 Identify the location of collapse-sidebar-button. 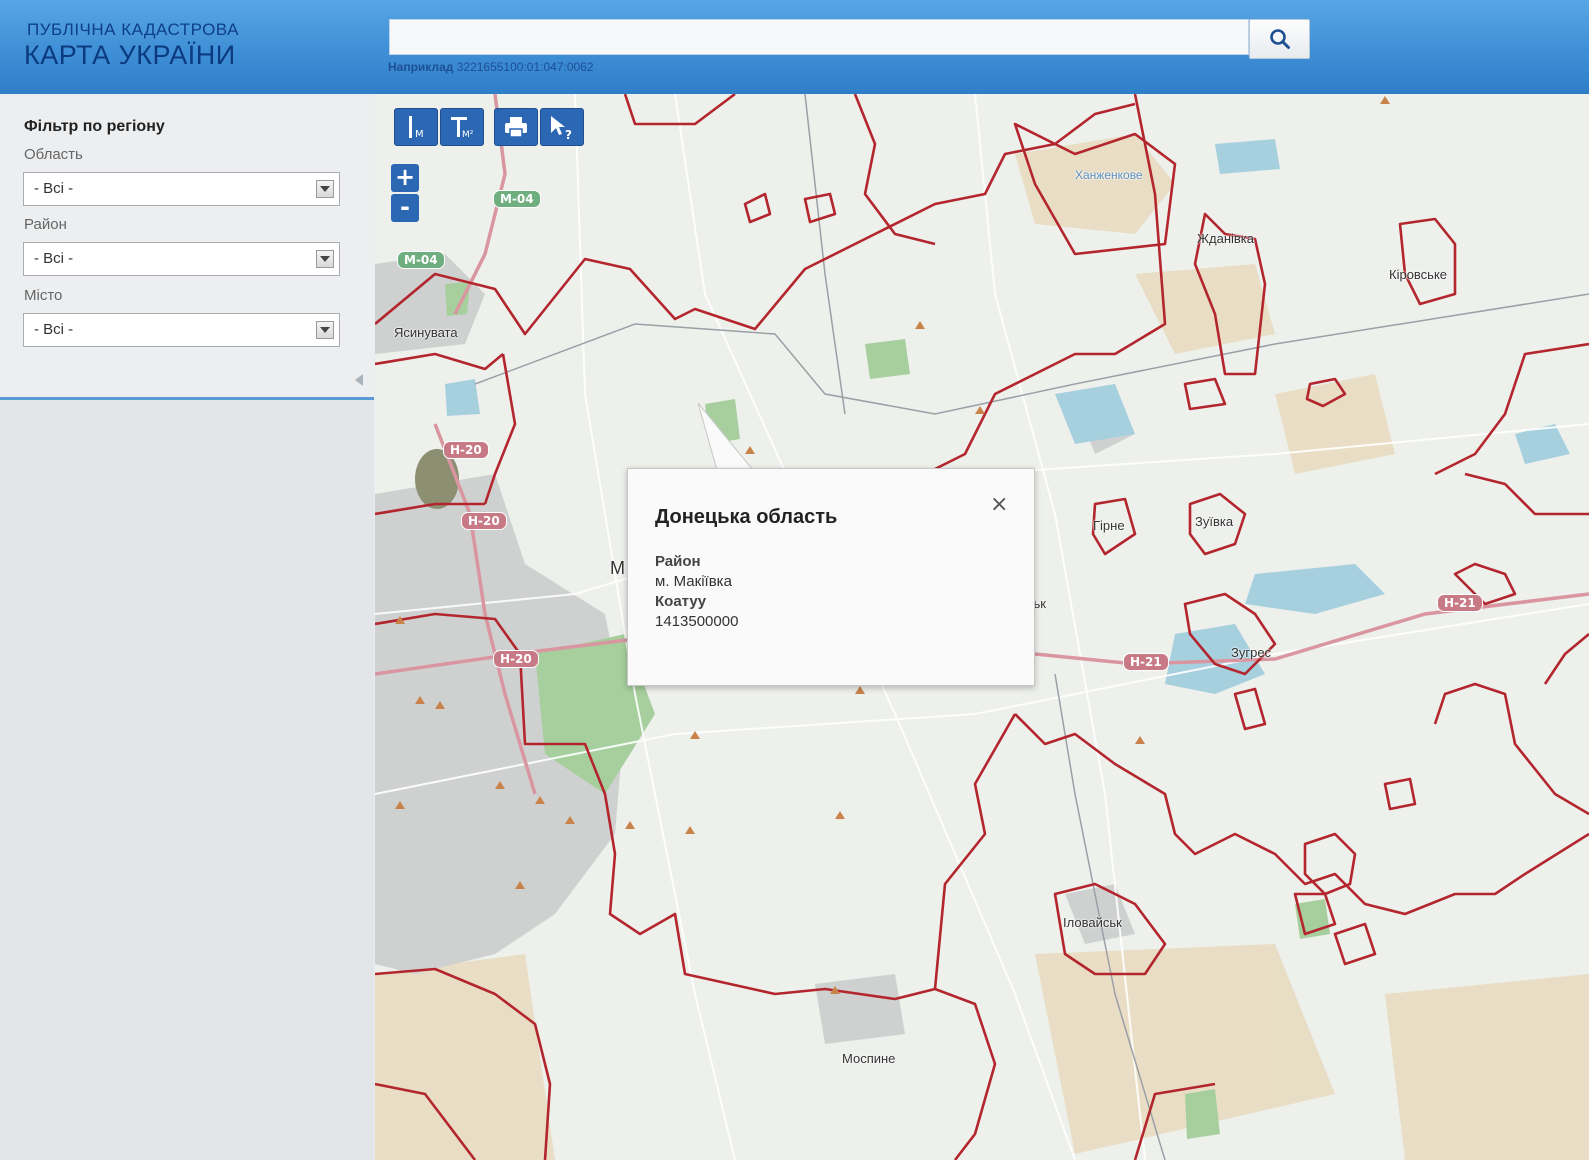
(360, 380).